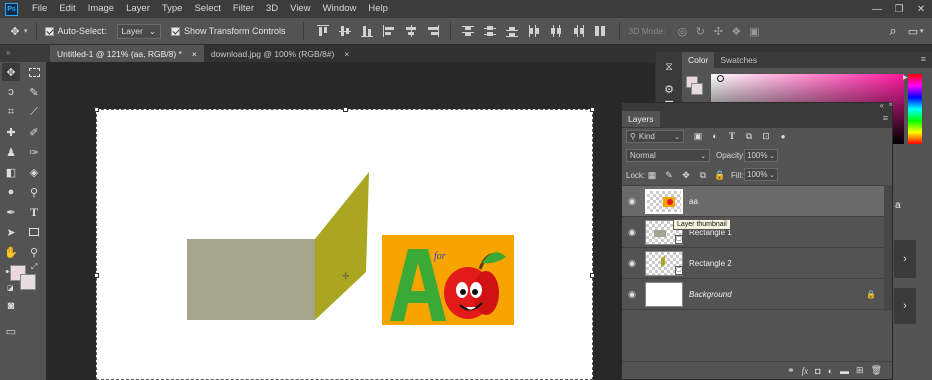  Describe the element at coordinates (345, 31) in the screenshot. I see `align-vertical-center-icon` at that location.